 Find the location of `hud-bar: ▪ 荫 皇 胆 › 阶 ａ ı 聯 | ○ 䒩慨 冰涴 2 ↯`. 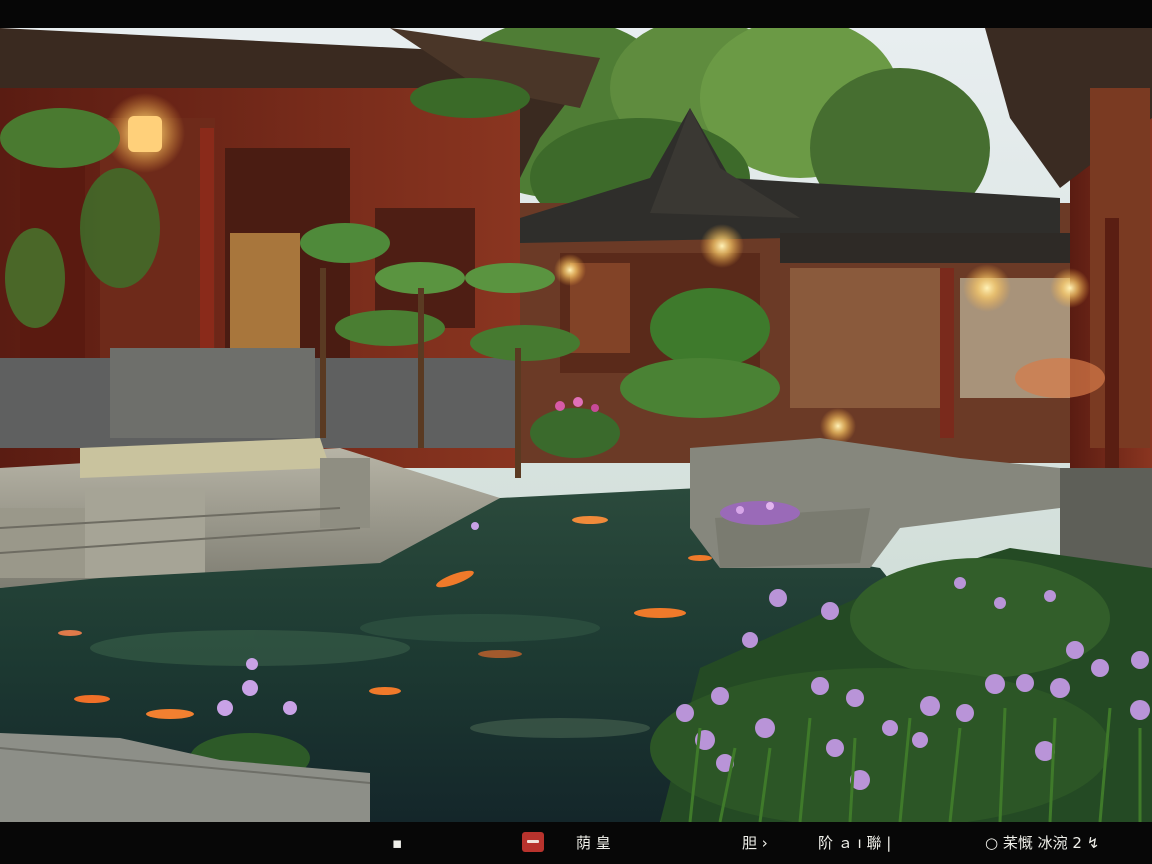

hud-bar: ▪ 荫 皇 胆 › 阶 ａ ı 聯 | ○ 䒩慨 冰涴 2 ↯ is located at coordinates (576, 843).